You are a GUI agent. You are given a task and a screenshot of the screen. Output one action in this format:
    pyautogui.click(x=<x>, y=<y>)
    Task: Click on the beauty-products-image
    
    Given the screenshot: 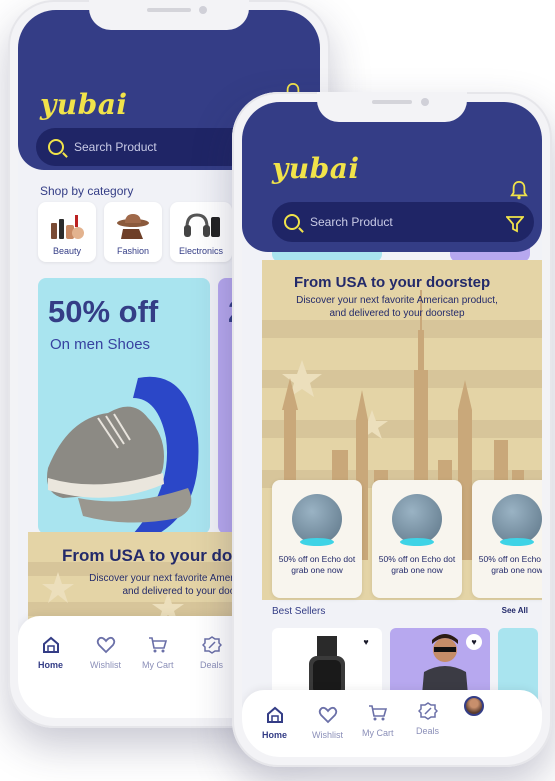 What is the action you would take?
    pyautogui.click(x=67, y=227)
    